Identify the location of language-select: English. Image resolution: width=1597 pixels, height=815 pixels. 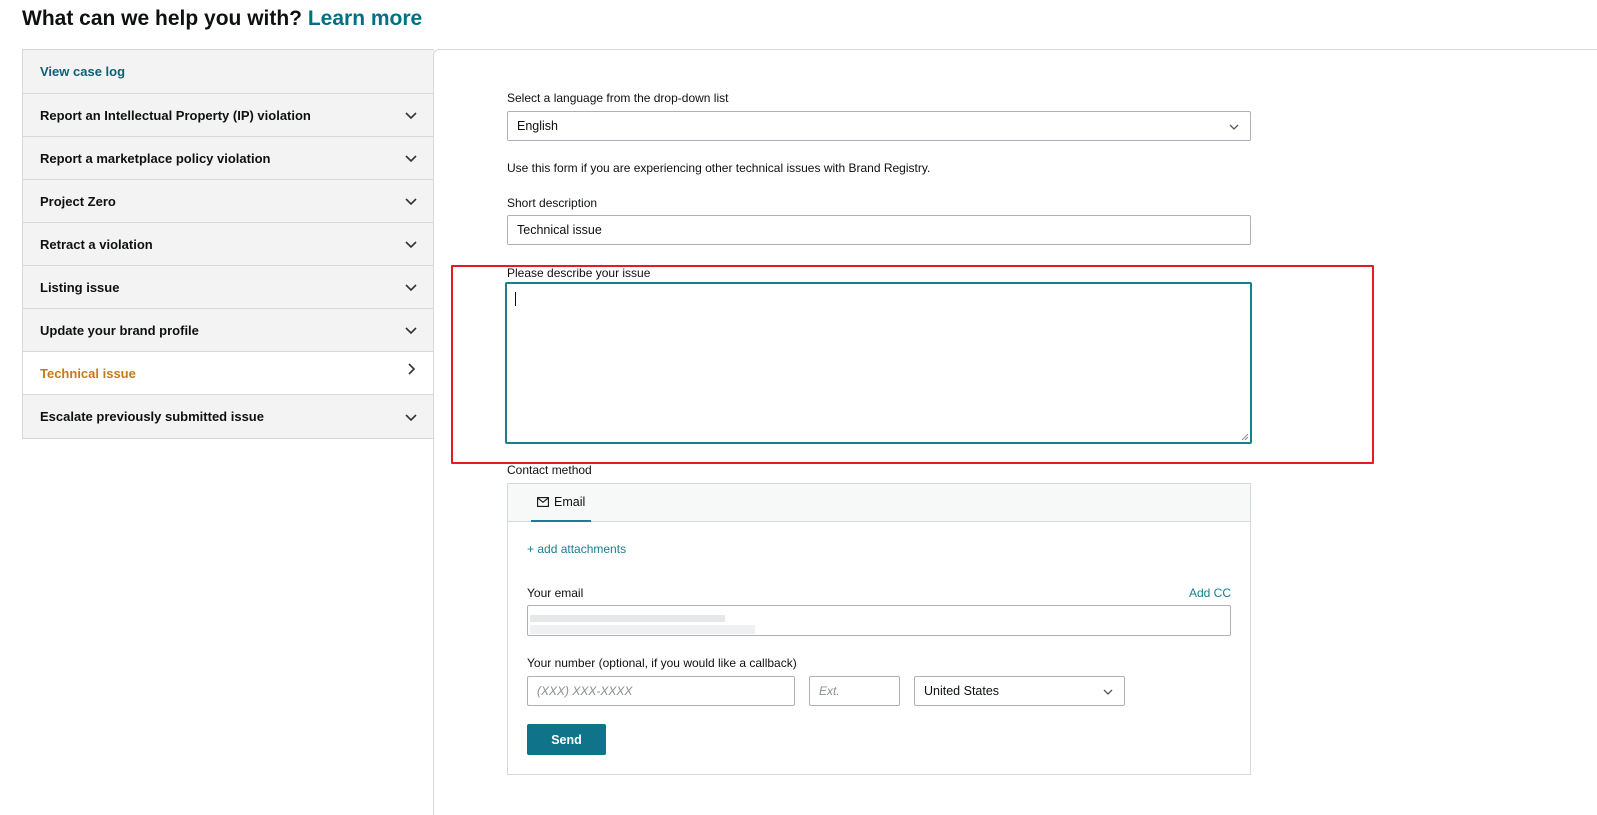
(879, 126).